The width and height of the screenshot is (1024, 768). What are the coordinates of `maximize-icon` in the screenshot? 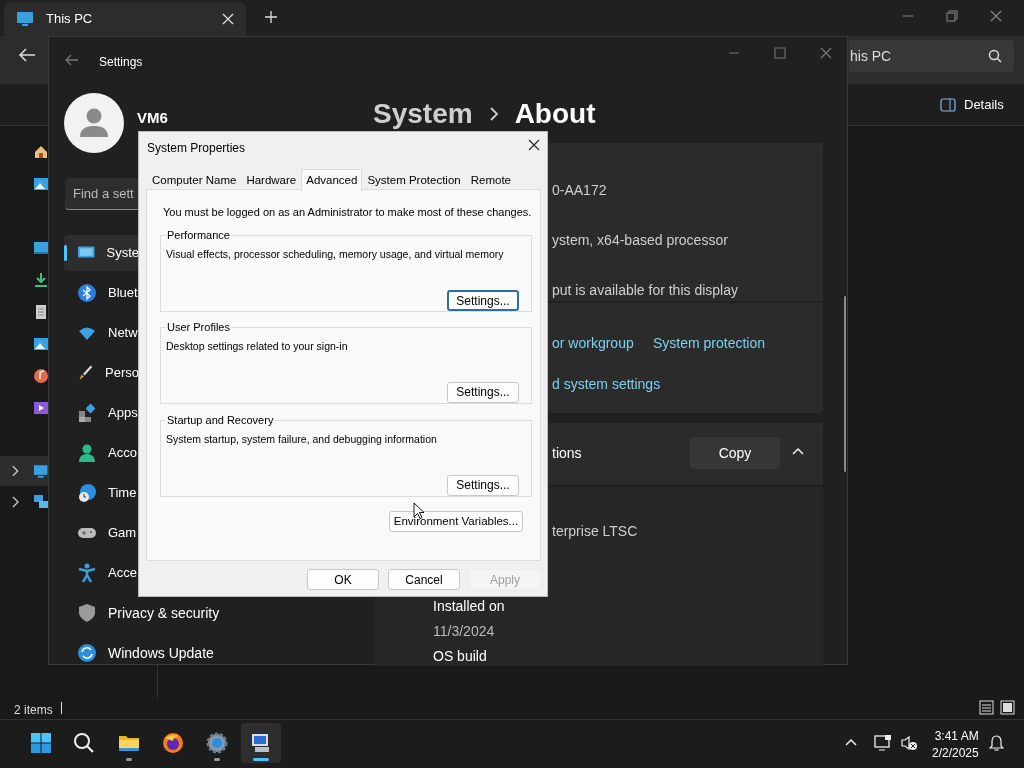 It's located at (780, 53).